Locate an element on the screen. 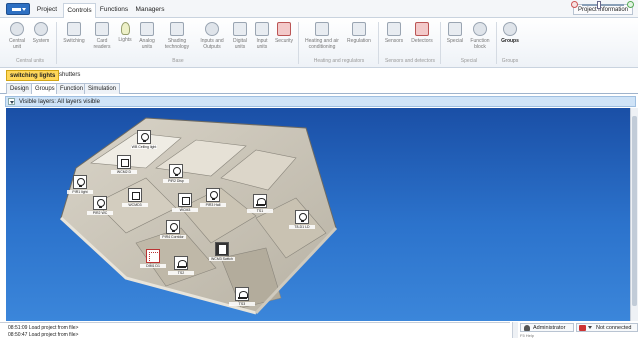 The image size is (638, 338). group-label-base: Base is located at coordinates (178, 61).